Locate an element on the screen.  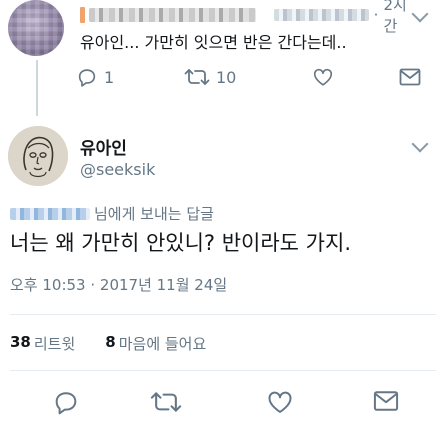
reply-to-user-redacted is located at coordinates (50, 213).